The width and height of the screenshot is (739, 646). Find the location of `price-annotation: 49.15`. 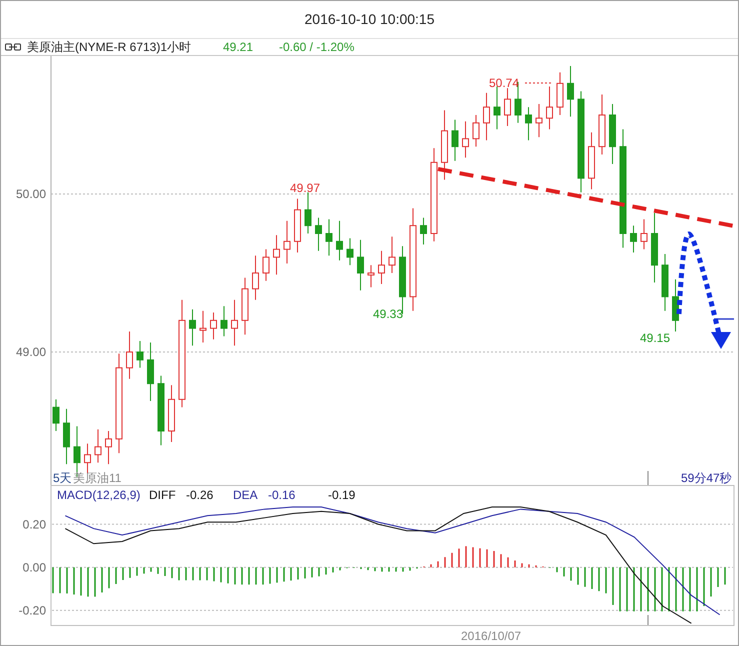

price-annotation: 49.15 is located at coordinates (655, 337).